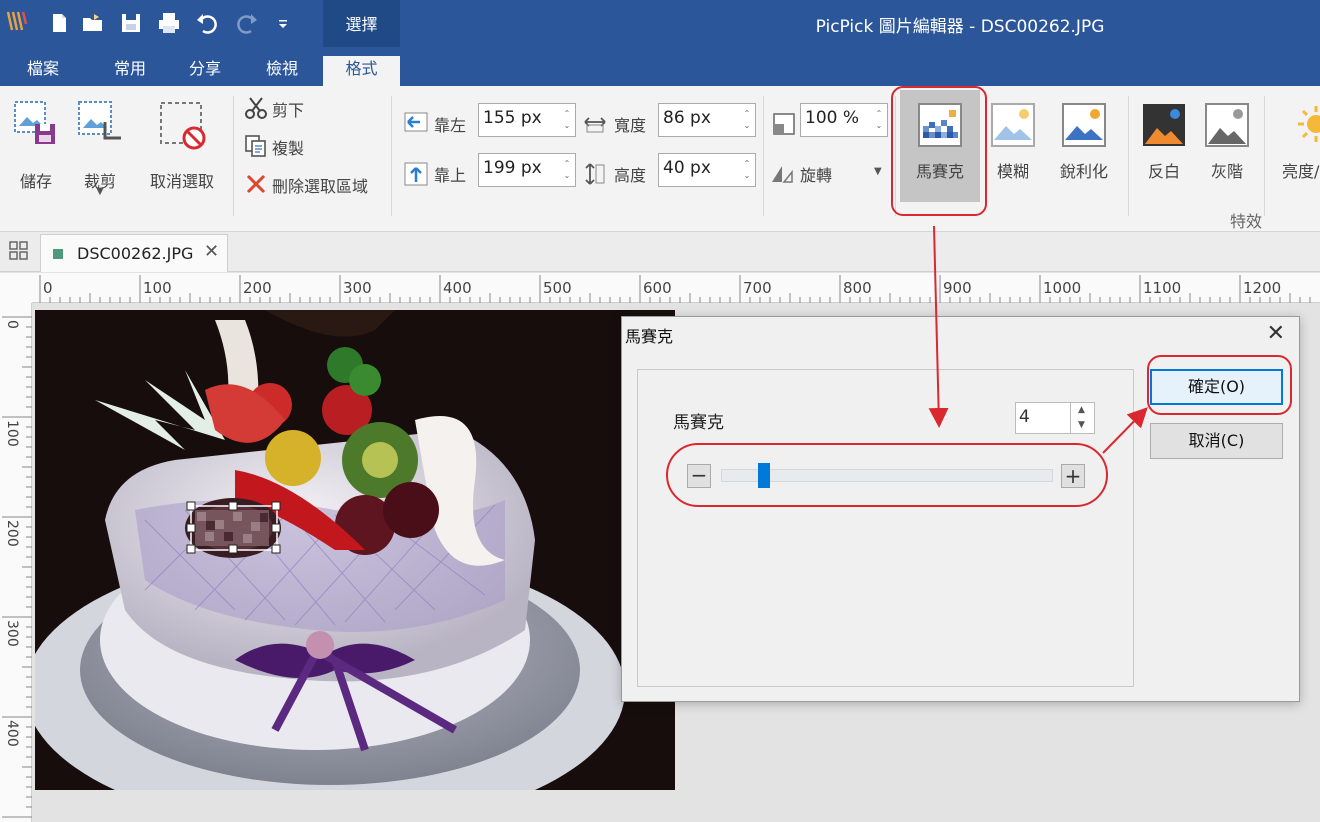 This screenshot has width=1320, height=822. What do you see at coordinates (131, 23) in the screenshot?
I see `save-icon` at bounding box center [131, 23].